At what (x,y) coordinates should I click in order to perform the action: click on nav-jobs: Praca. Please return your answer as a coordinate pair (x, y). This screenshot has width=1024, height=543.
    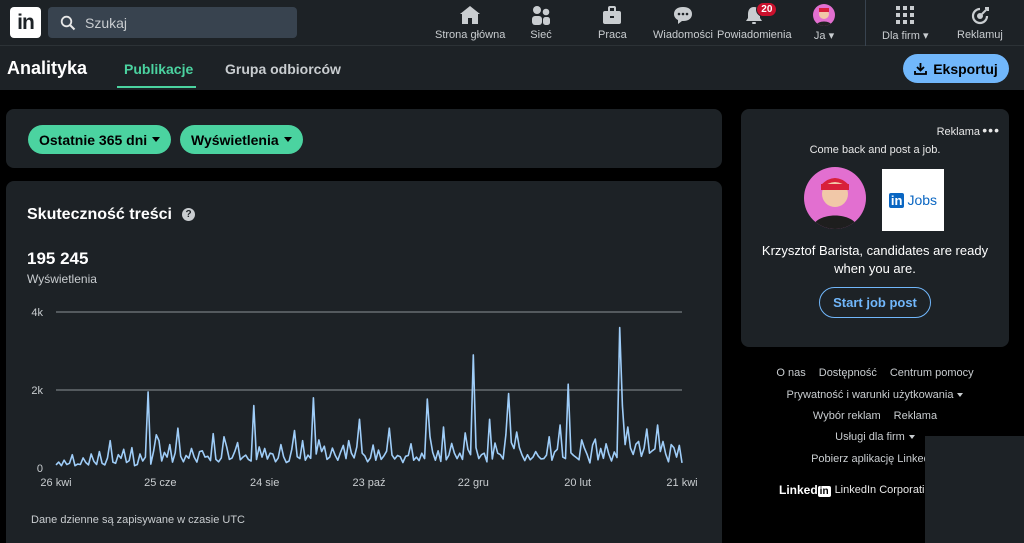
    Looking at the image, I should click on (612, 24).